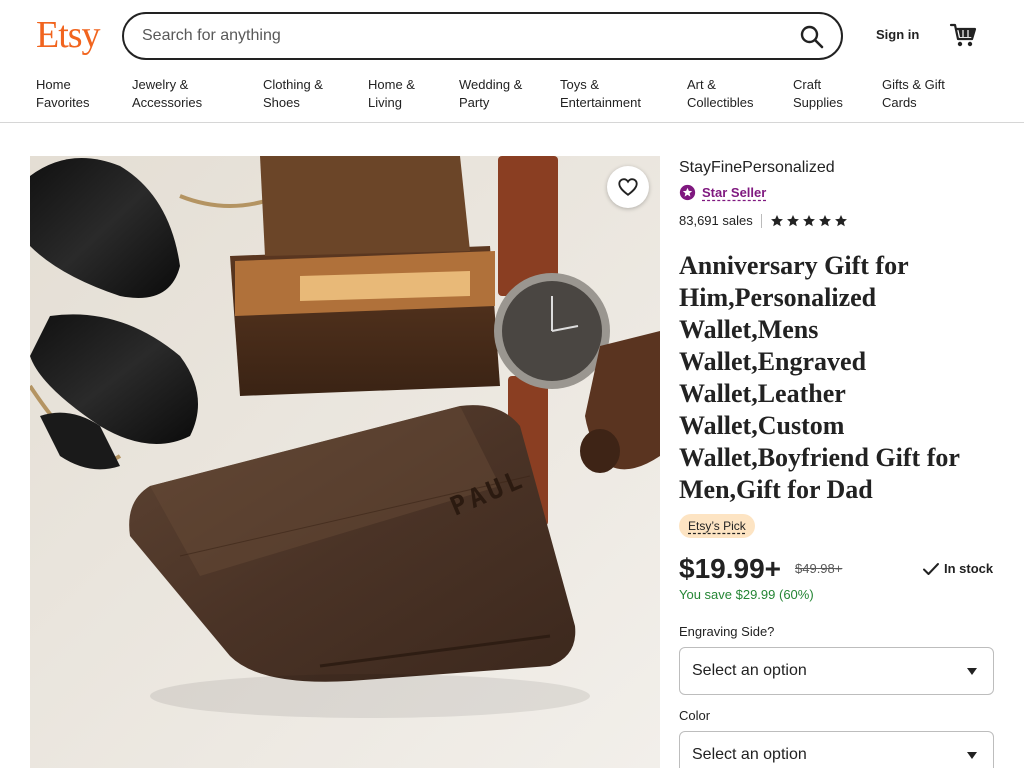 The width and height of the screenshot is (1024, 768). Describe the element at coordinates (969, 568) in the screenshot. I see `stock-label: In stock` at that location.